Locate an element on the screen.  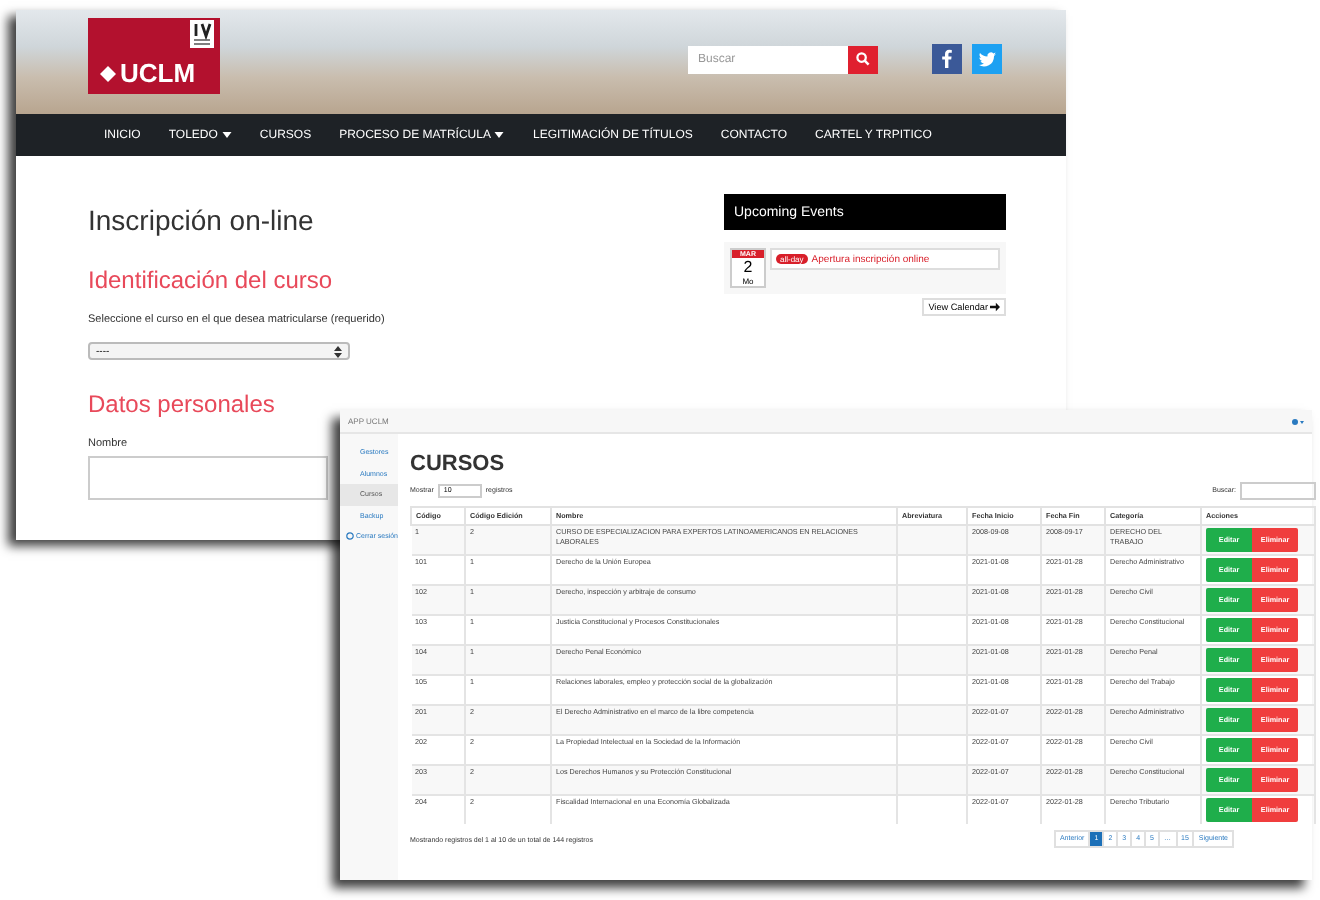
table-search-field is located at coordinates (1278, 490).